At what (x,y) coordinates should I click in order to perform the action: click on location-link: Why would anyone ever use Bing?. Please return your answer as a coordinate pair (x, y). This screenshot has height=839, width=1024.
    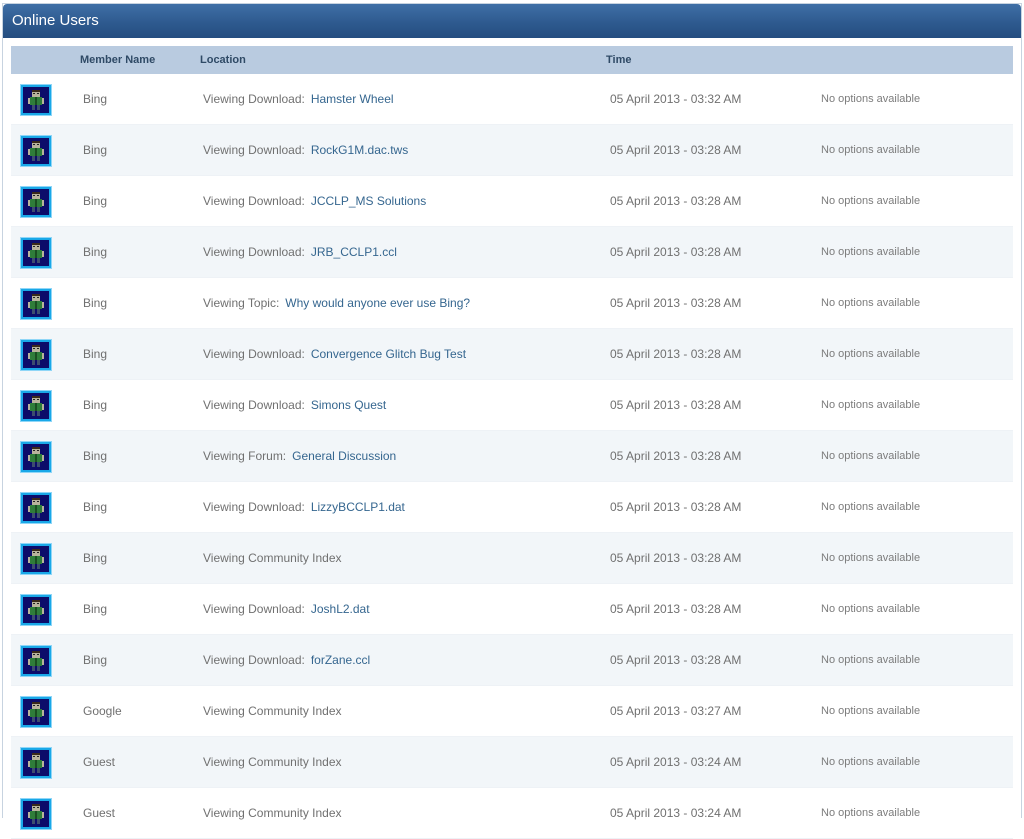
    Looking at the image, I should click on (377, 303).